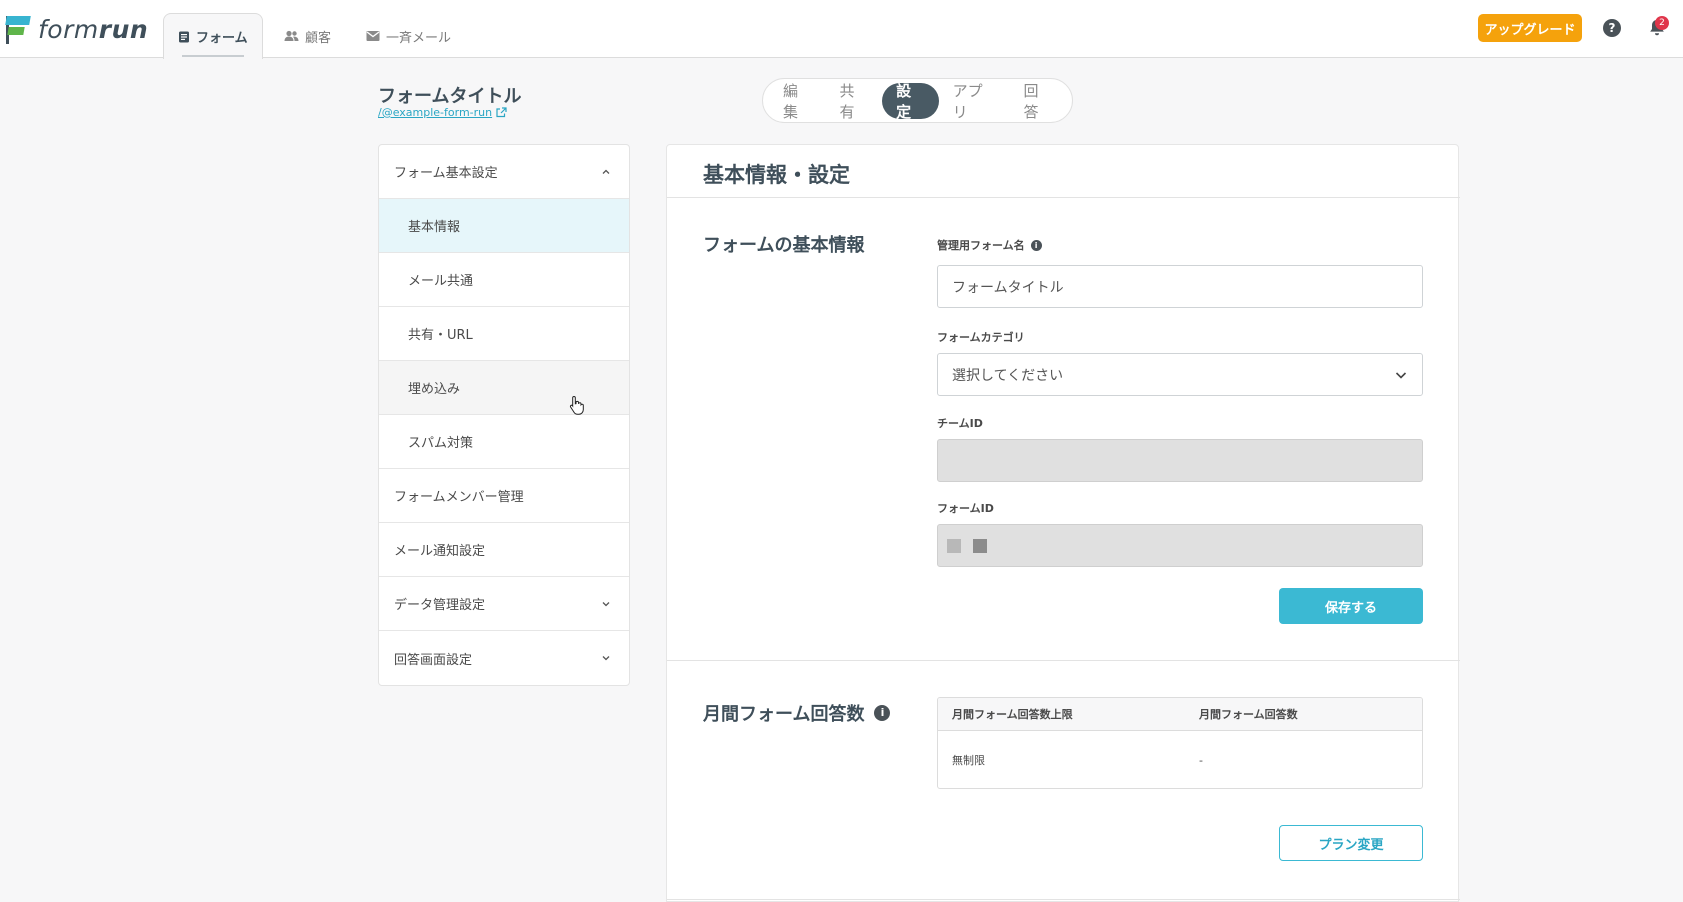  I want to click on sidebar-item-share-url: 共有・URL, so click(504, 334).